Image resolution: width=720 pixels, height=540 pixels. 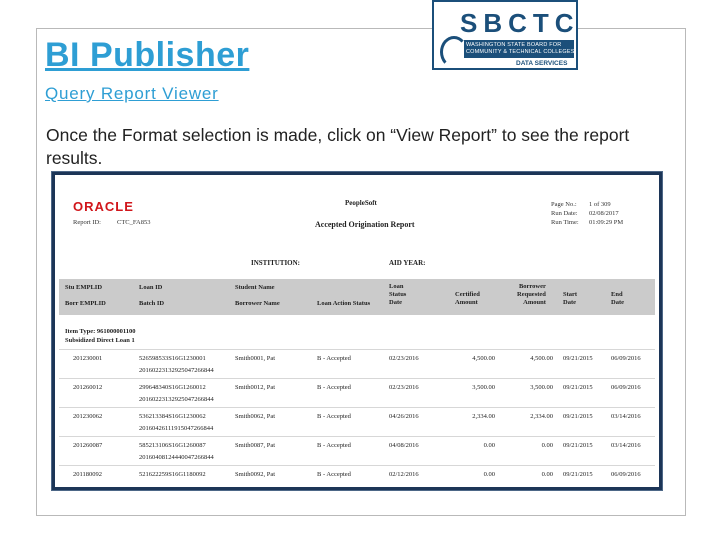 I want to click on logo-division: DATA SERVICES, so click(x=542, y=63).